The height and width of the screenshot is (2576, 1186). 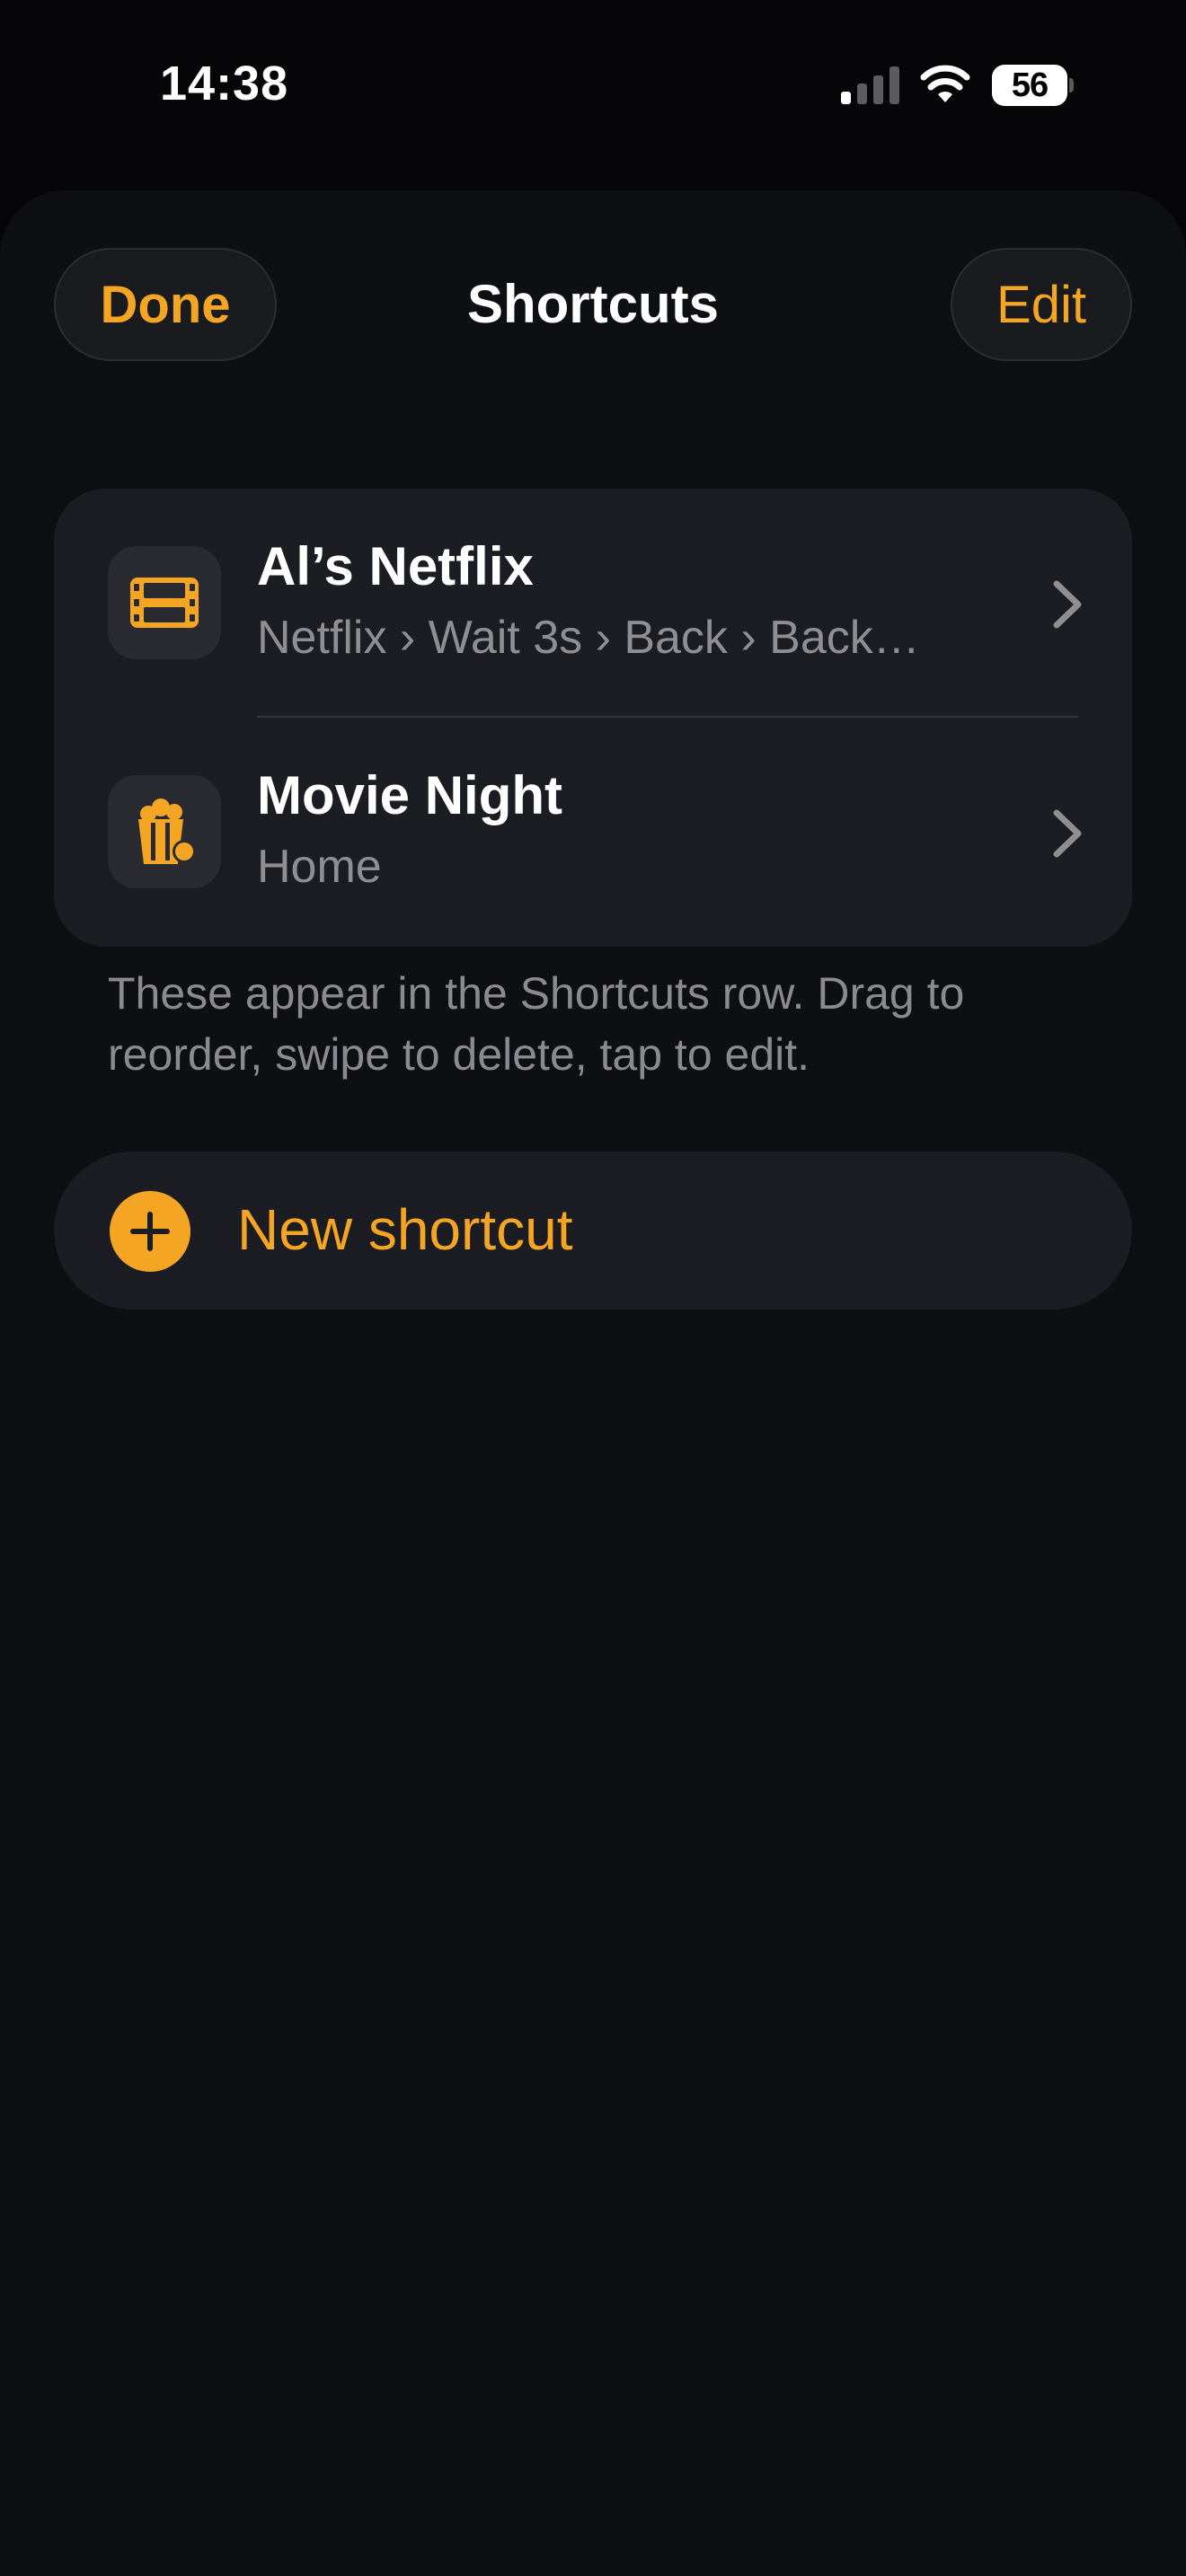 I want to click on cellular-signal-icon, so click(x=870, y=85).